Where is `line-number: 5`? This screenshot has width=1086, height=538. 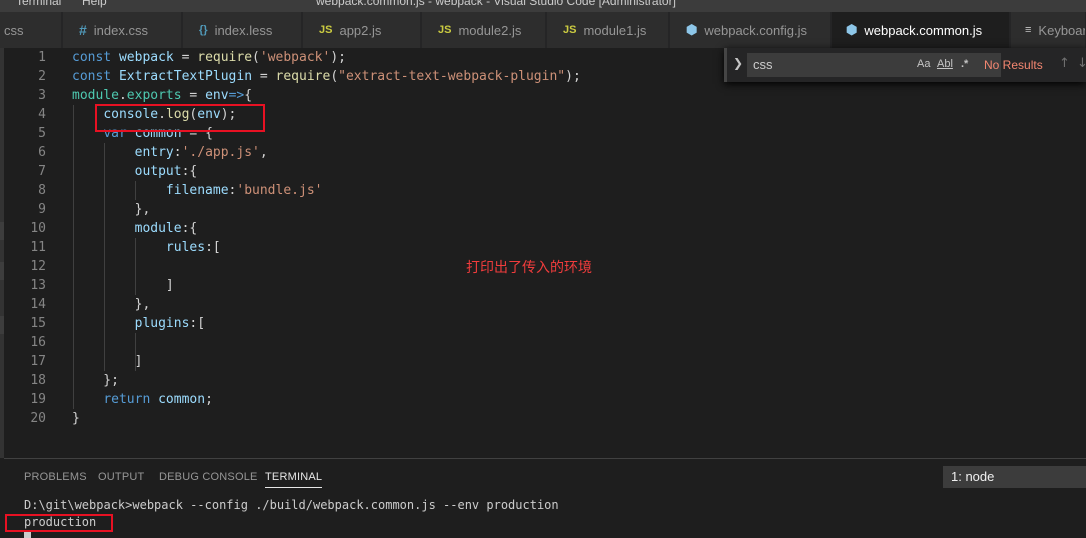
line-number: 5 is located at coordinates (42, 133).